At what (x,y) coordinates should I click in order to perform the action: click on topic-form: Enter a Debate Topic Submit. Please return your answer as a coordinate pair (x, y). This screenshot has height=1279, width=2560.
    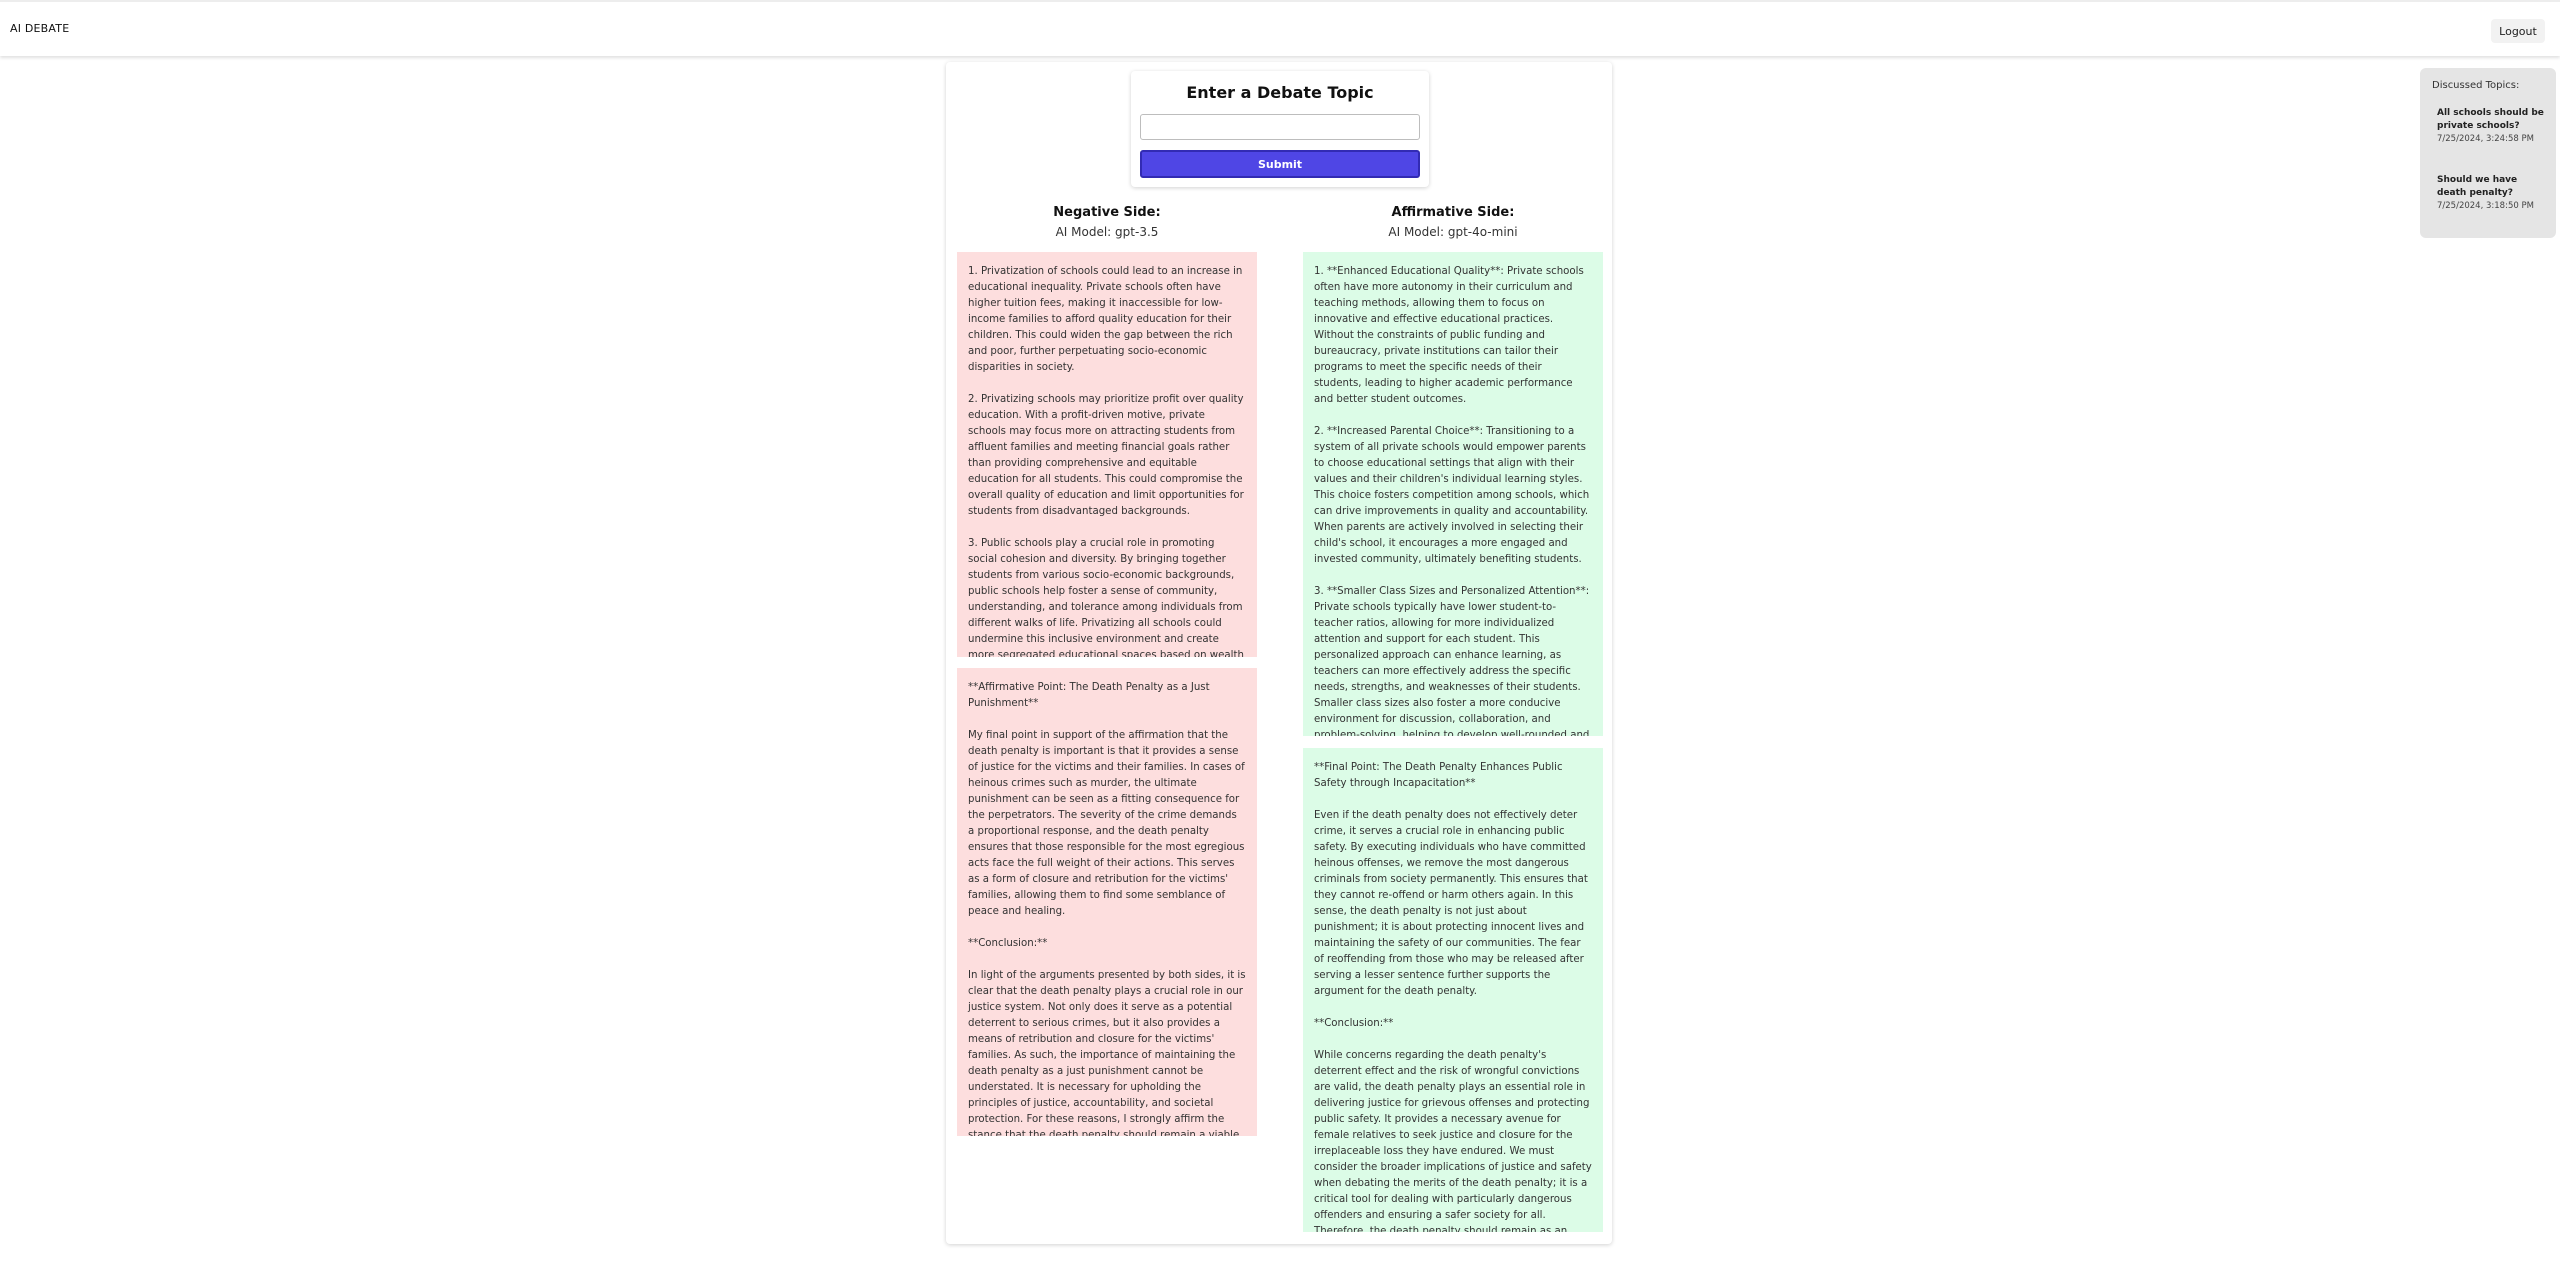
    Looking at the image, I should click on (1280, 129).